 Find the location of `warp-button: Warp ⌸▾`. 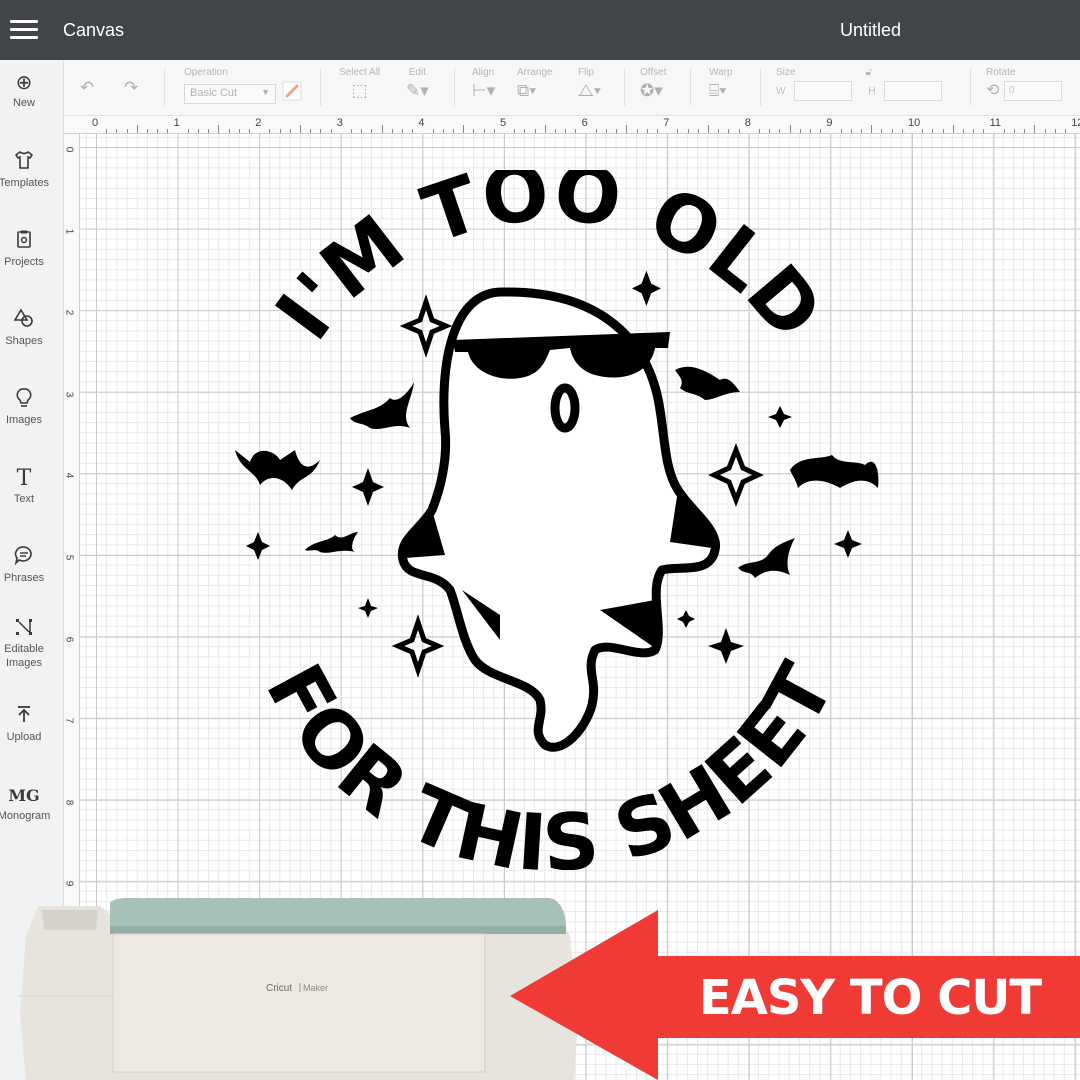

warp-button: Warp ⌸▾ is located at coordinates (721, 84).